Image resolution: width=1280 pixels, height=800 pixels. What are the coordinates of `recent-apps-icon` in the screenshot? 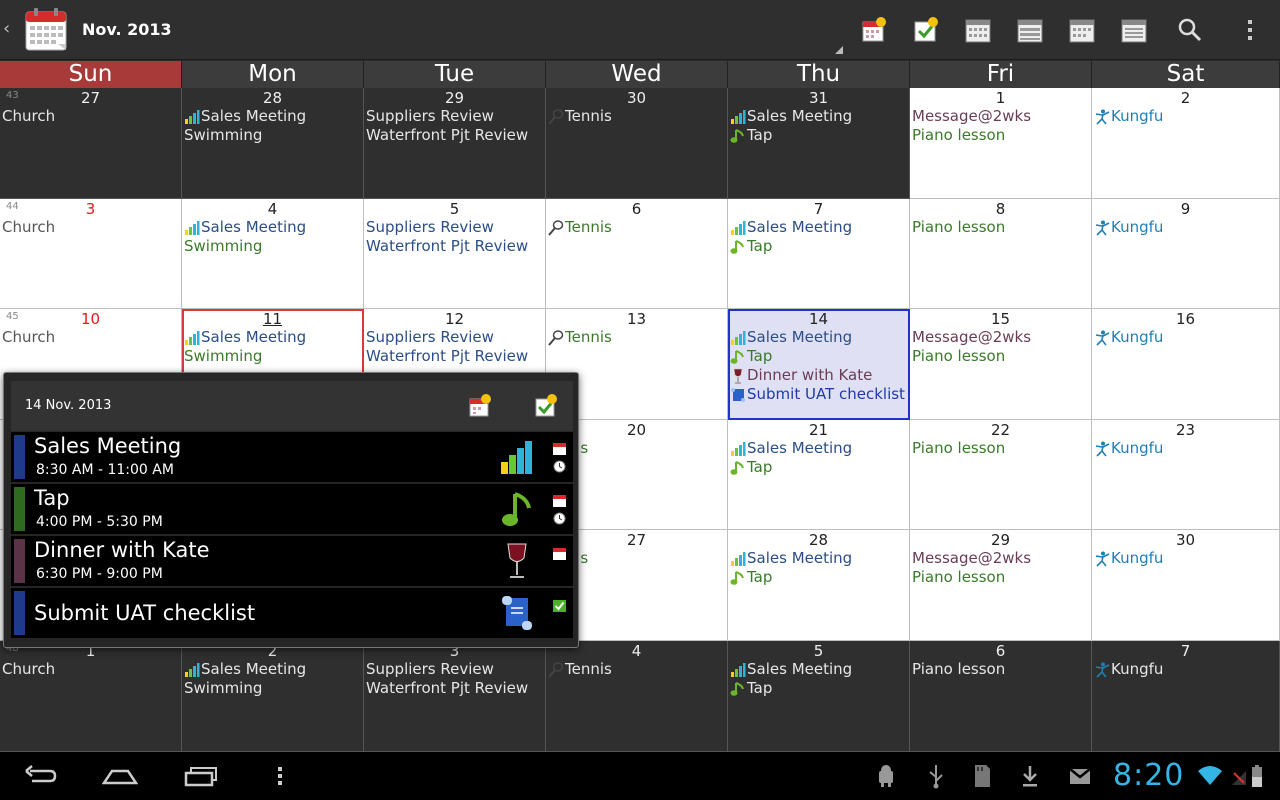 It's located at (201, 776).